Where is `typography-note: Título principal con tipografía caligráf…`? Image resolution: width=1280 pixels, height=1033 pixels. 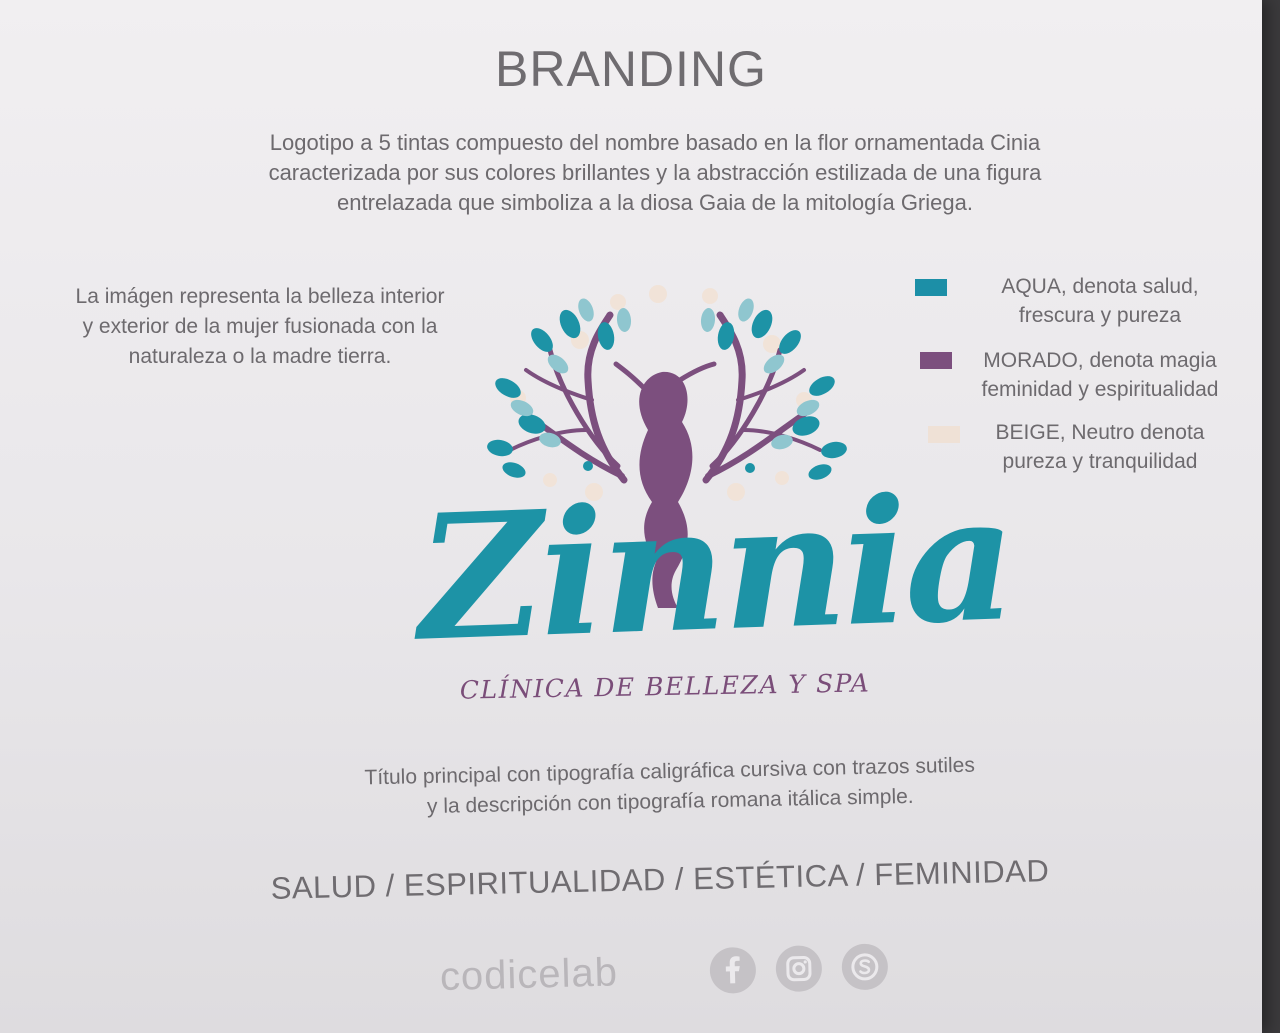 typography-note: Título principal con tipografía caligráf… is located at coordinates (669, 787).